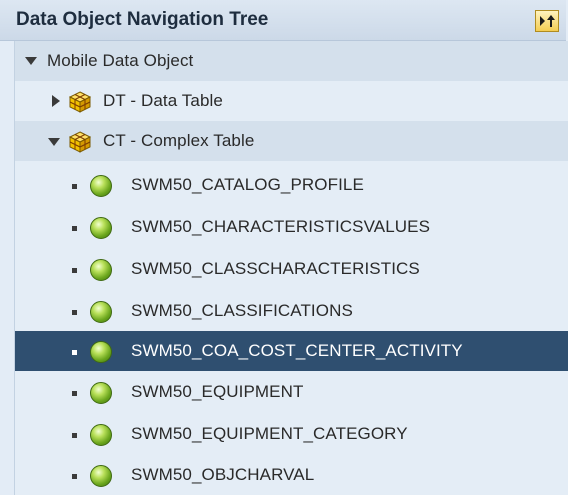  Describe the element at coordinates (242, 310) in the screenshot. I see `tree-leaf-label: SWM50_CLASSIFICATIONS` at that location.